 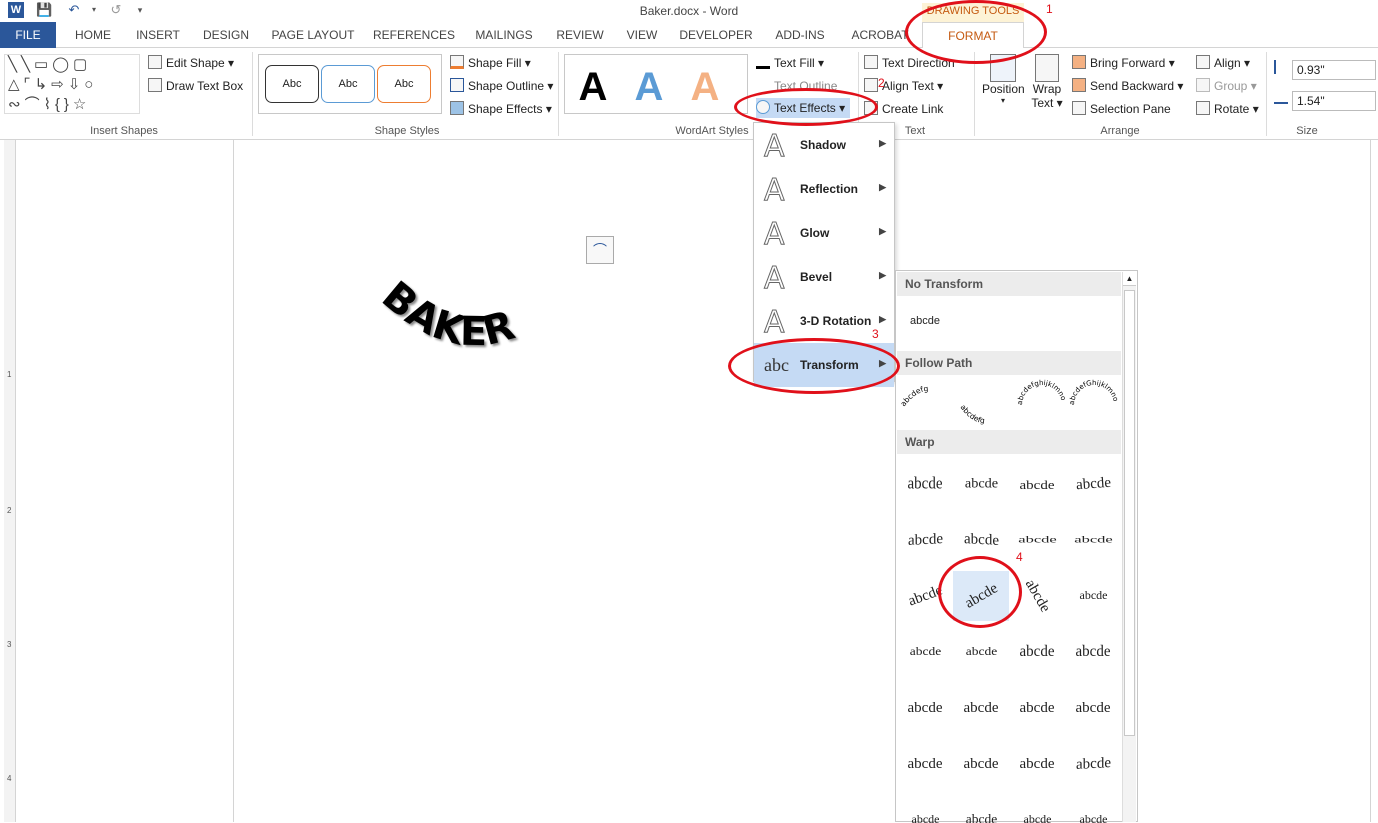 I want to click on scroll-thumb, so click(x=1129, y=513).